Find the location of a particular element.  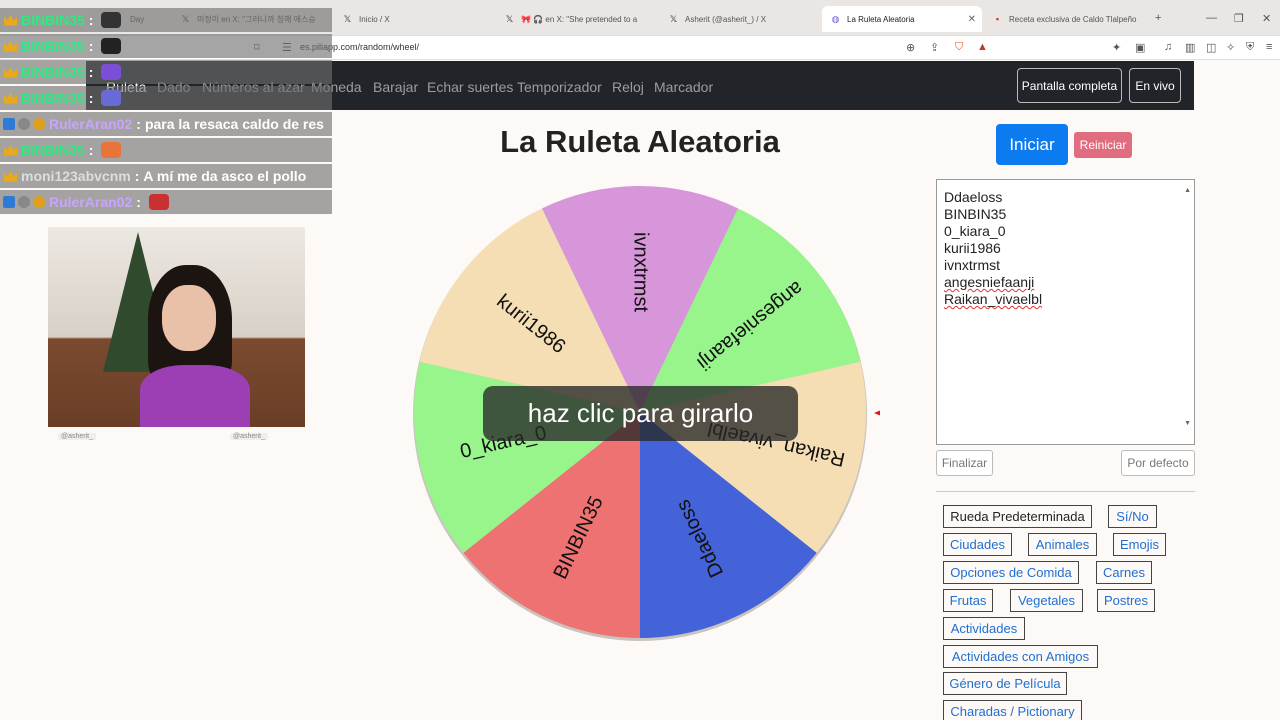

chat-username: moni123abvcnm is located at coordinates (76, 176).